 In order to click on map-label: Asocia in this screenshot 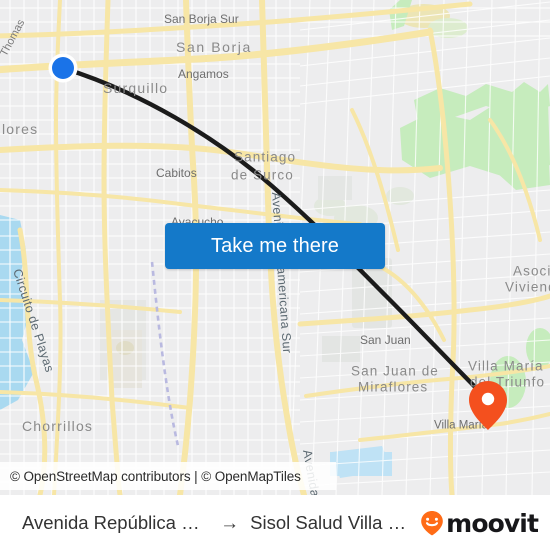, I will do `click(531, 271)`.